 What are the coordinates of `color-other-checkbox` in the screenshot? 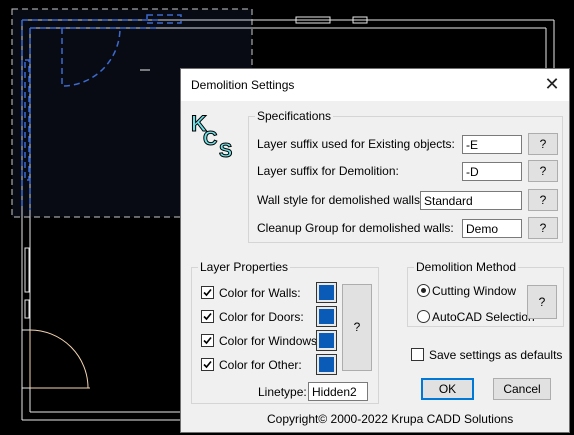 It's located at (207, 364).